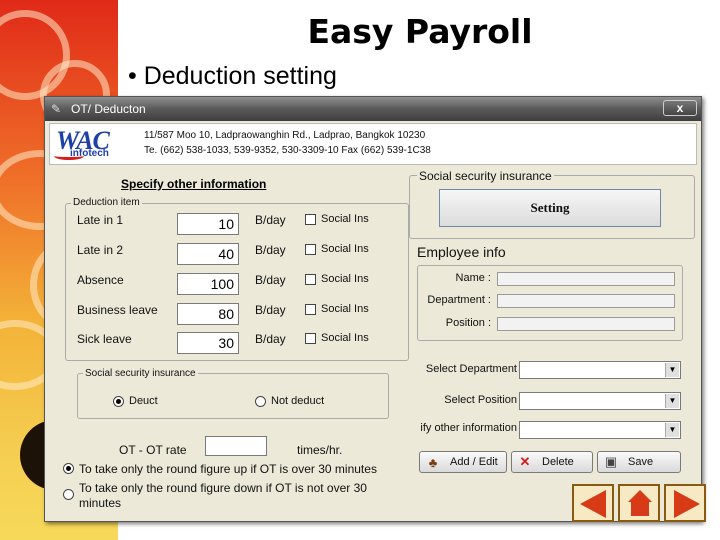 The image size is (720, 540). What do you see at coordinates (270, 339) in the screenshot?
I see `sick-leave-unit: B/day` at bounding box center [270, 339].